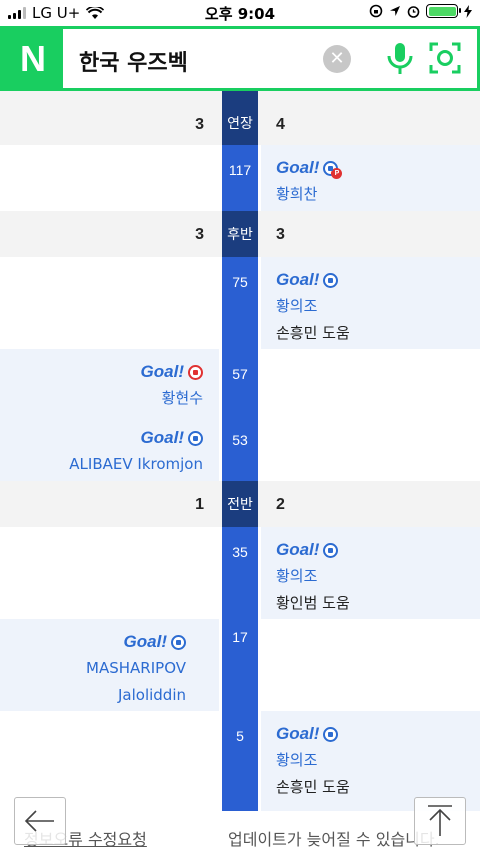 This screenshot has width=480, height=854. Describe the element at coordinates (280, 124) in the screenshot. I see `away-score: 4` at that location.